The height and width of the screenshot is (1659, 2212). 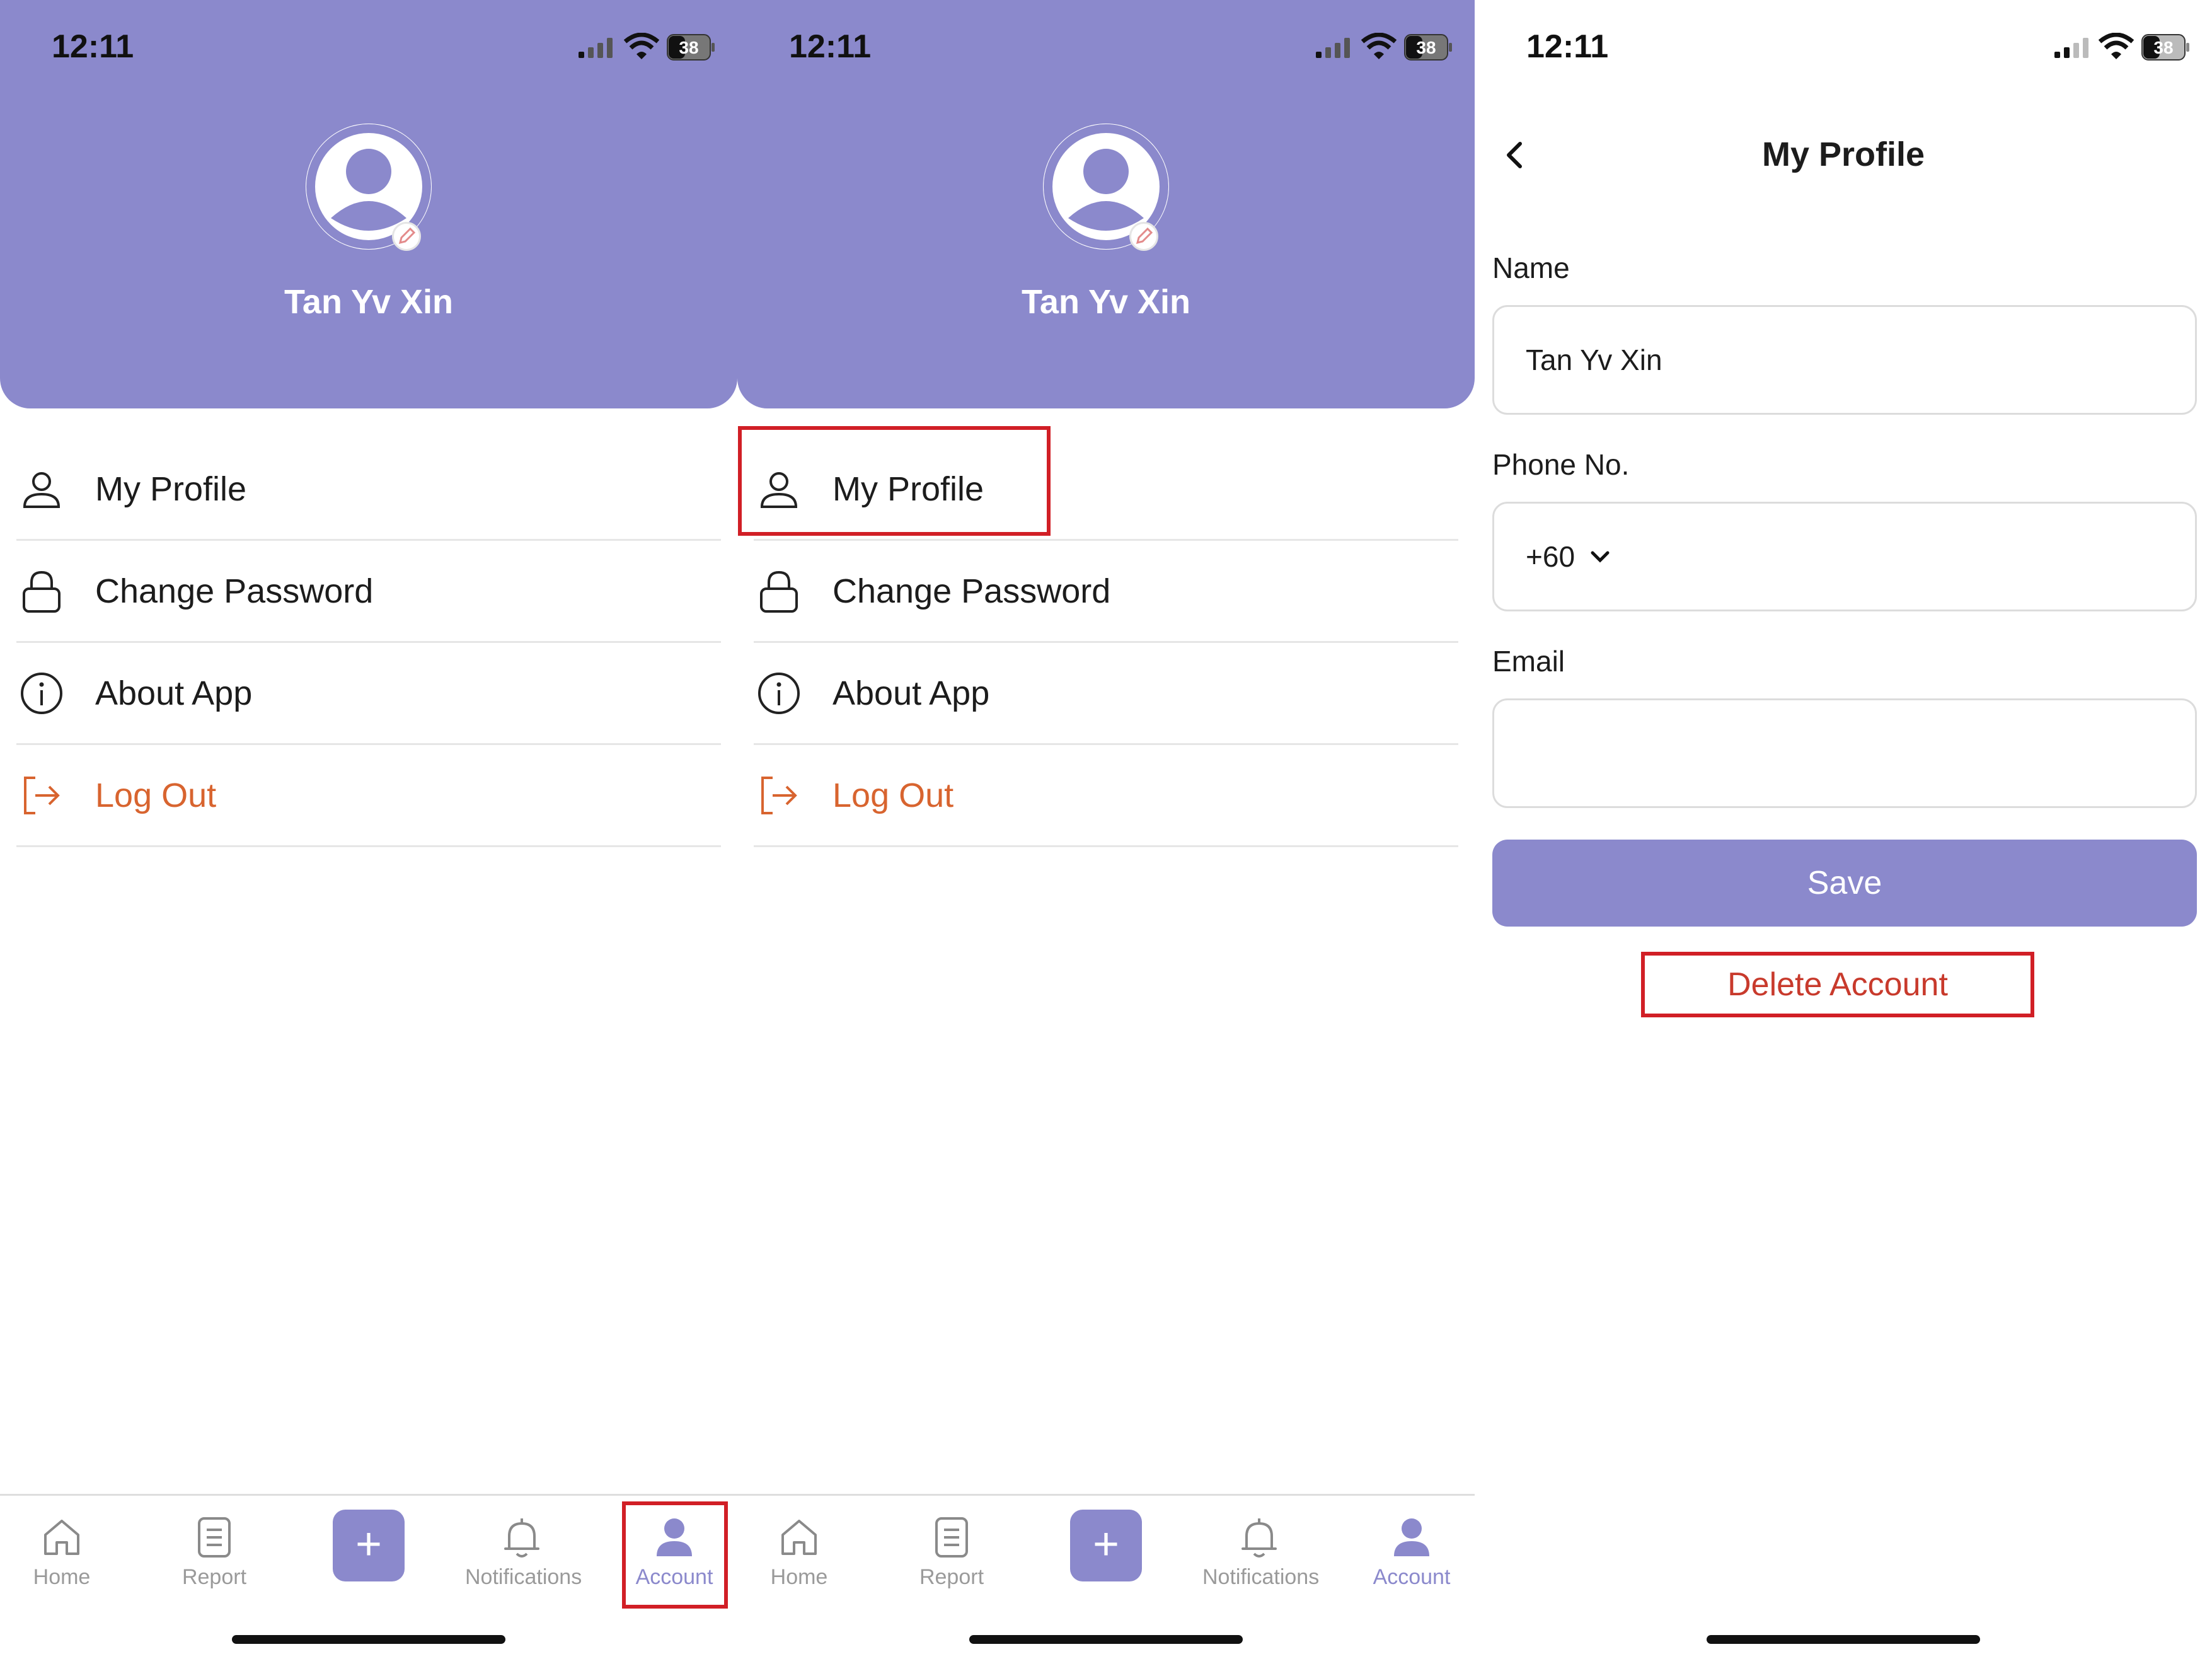 What do you see at coordinates (1412, 1577) in the screenshot?
I see `tab-label: Account` at bounding box center [1412, 1577].